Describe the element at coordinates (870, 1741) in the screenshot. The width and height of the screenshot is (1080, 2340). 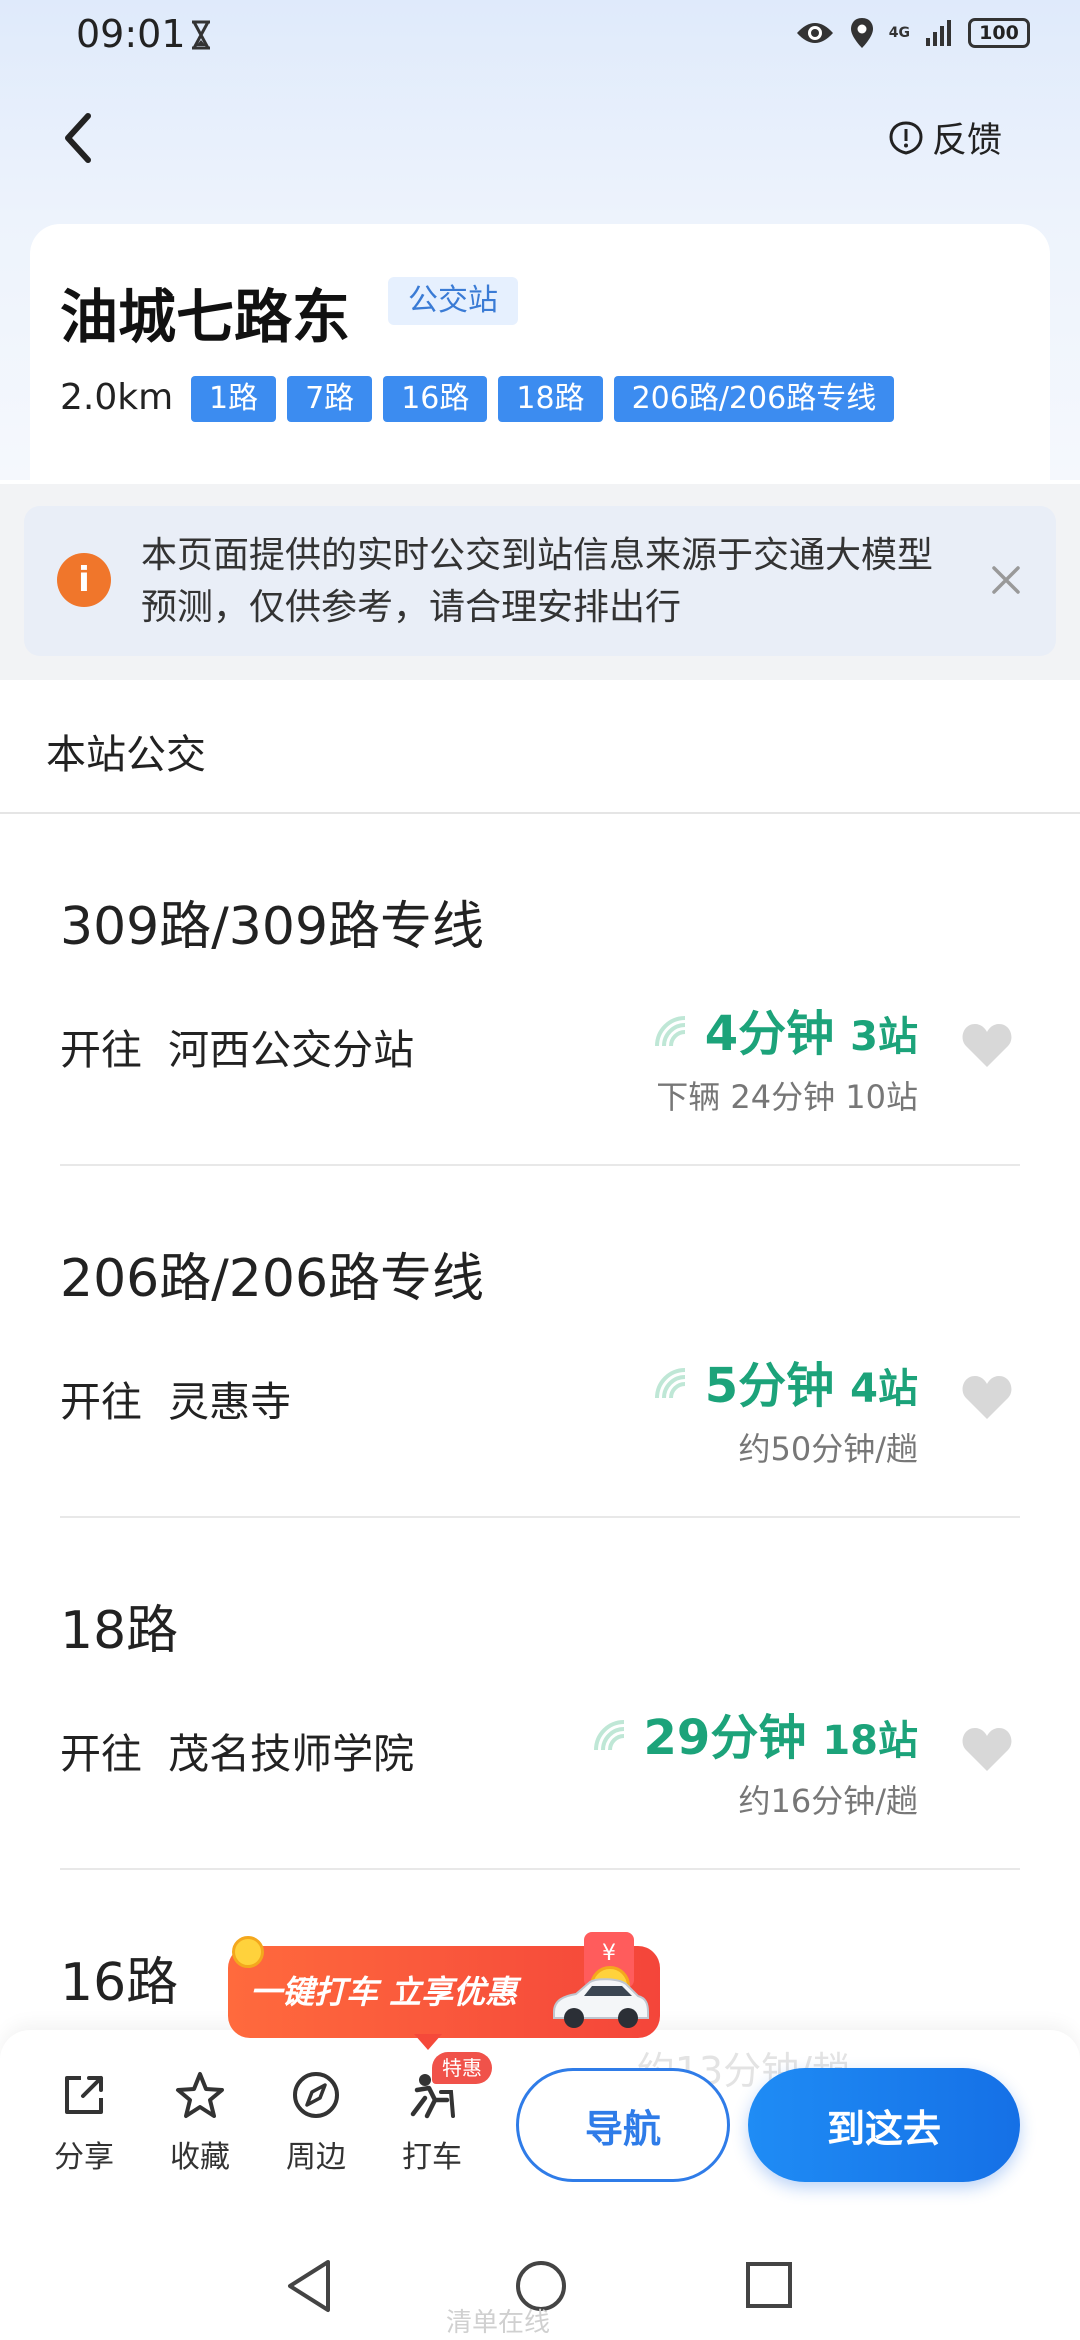
I see `eta-stops: 18站` at that location.